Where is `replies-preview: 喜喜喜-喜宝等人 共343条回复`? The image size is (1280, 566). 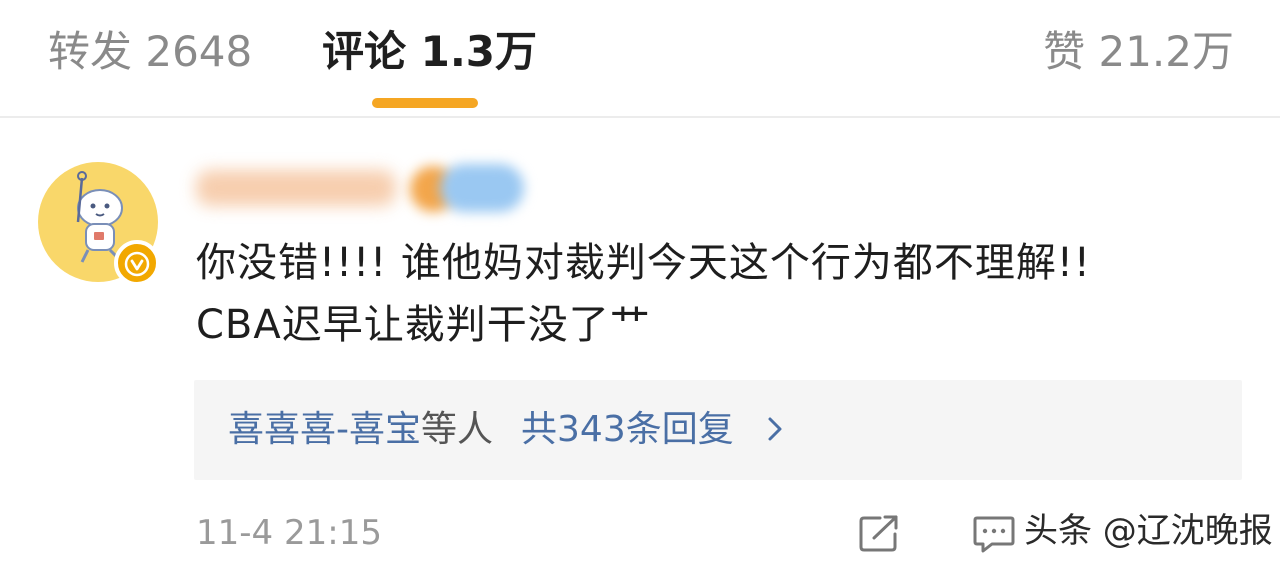 replies-preview: 喜喜喜-喜宝等人 共343条回复 is located at coordinates (718, 430).